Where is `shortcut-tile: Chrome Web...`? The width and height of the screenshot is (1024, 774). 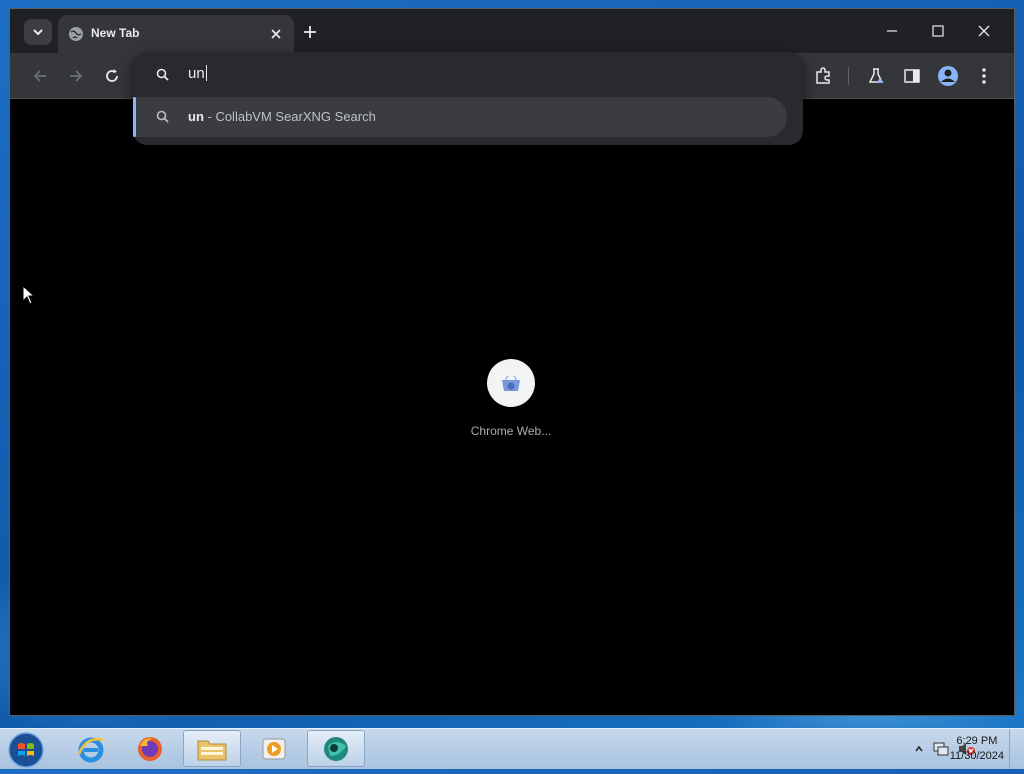
shortcut-tile: Chrome Web... is located at coordinates (511, 398).